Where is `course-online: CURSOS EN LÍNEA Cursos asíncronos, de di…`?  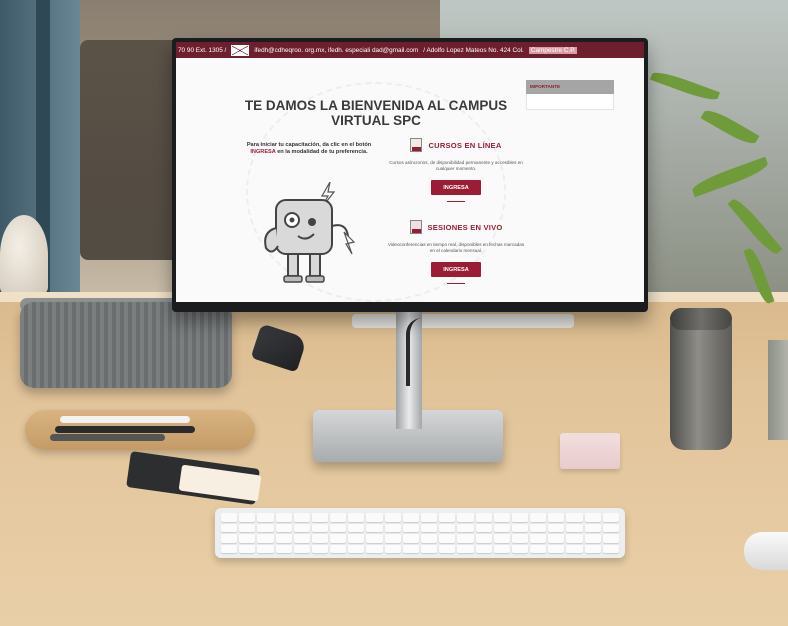
course-online: CURSOS EN LÍNEA Cursos asíncronos, de di… is located at coordinates (456, 170).